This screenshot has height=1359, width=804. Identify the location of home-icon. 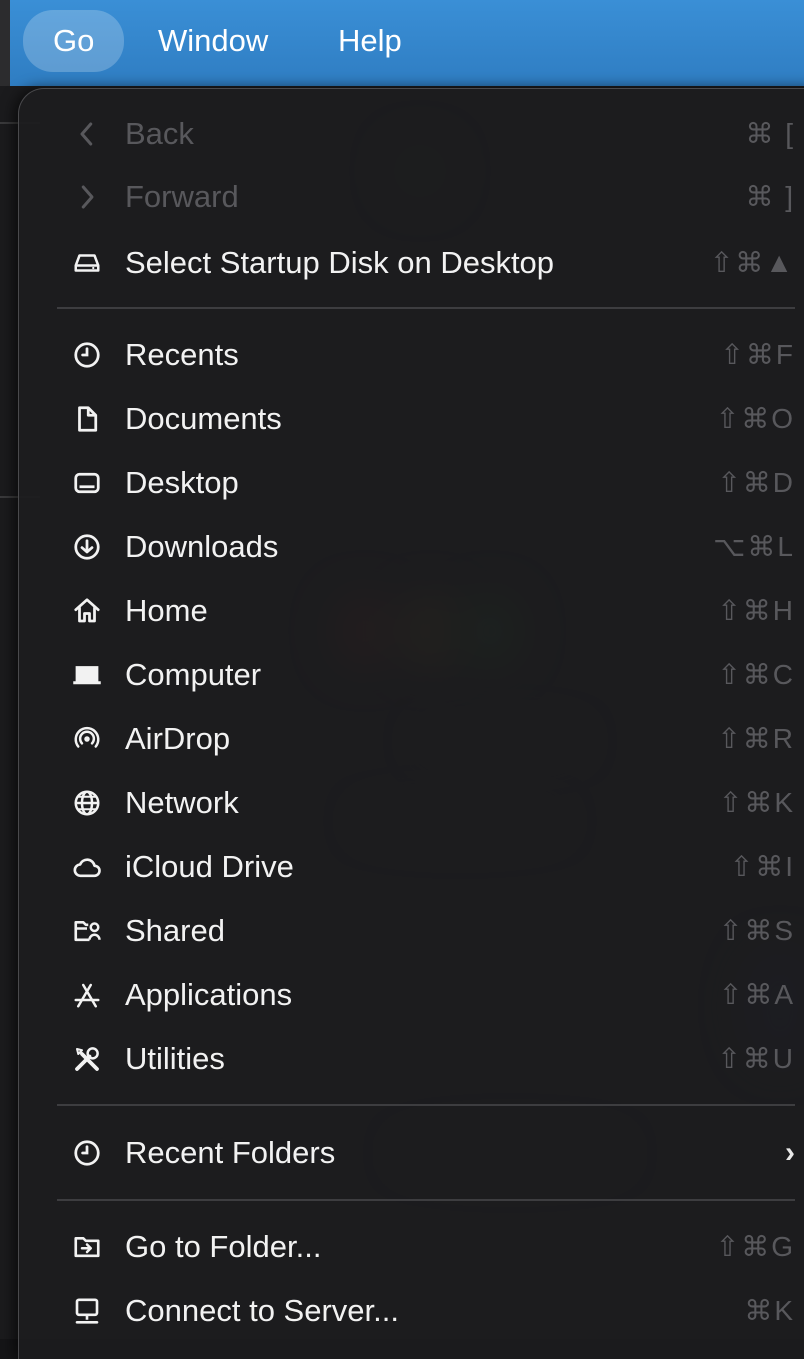
(87, 611).